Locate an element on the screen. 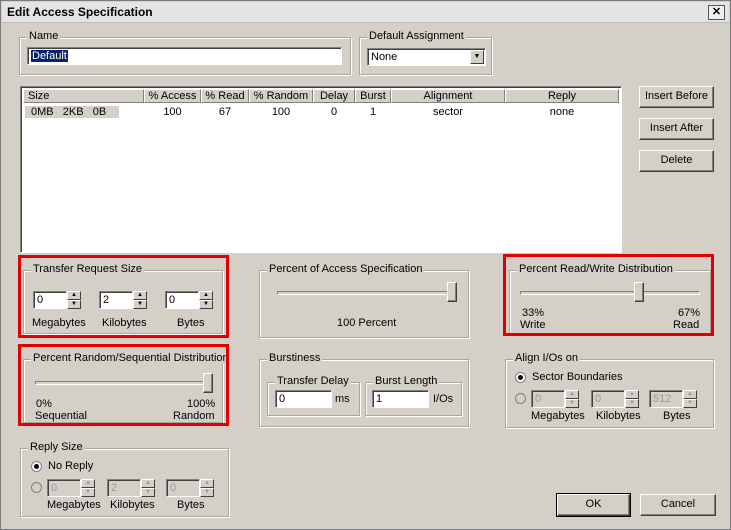 The height and width of the screenshot is (530, 731). delete-button: Delete is located at coordinates (676, 161).